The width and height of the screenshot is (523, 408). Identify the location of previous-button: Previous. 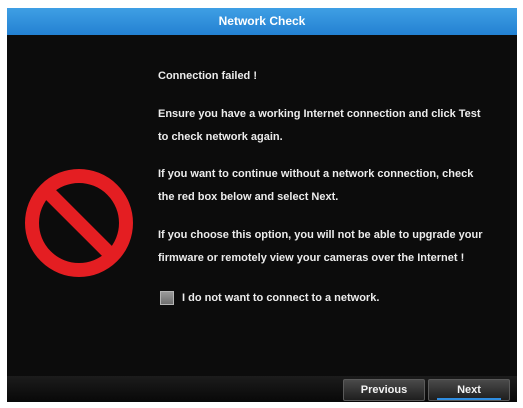
(384, 390).